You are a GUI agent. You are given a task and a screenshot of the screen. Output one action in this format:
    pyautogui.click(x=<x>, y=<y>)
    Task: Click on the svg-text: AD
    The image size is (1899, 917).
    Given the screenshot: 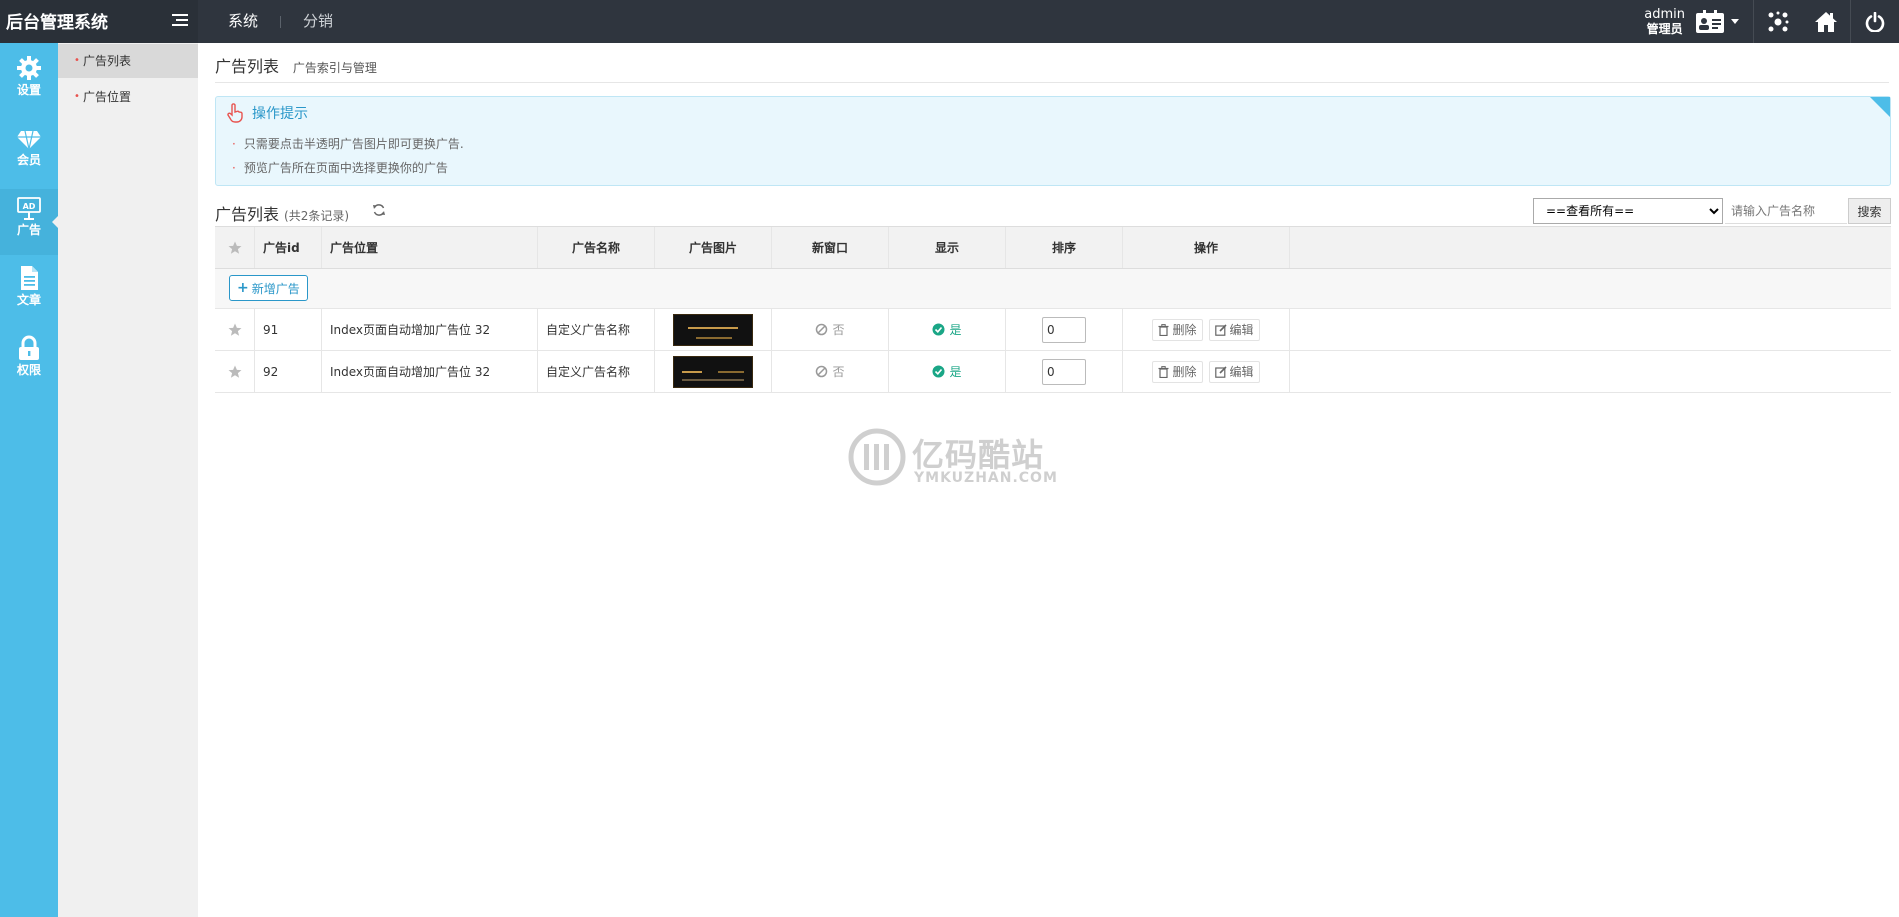 What is the action you would take?
    pyautogui.click(x=29, y=206)
    